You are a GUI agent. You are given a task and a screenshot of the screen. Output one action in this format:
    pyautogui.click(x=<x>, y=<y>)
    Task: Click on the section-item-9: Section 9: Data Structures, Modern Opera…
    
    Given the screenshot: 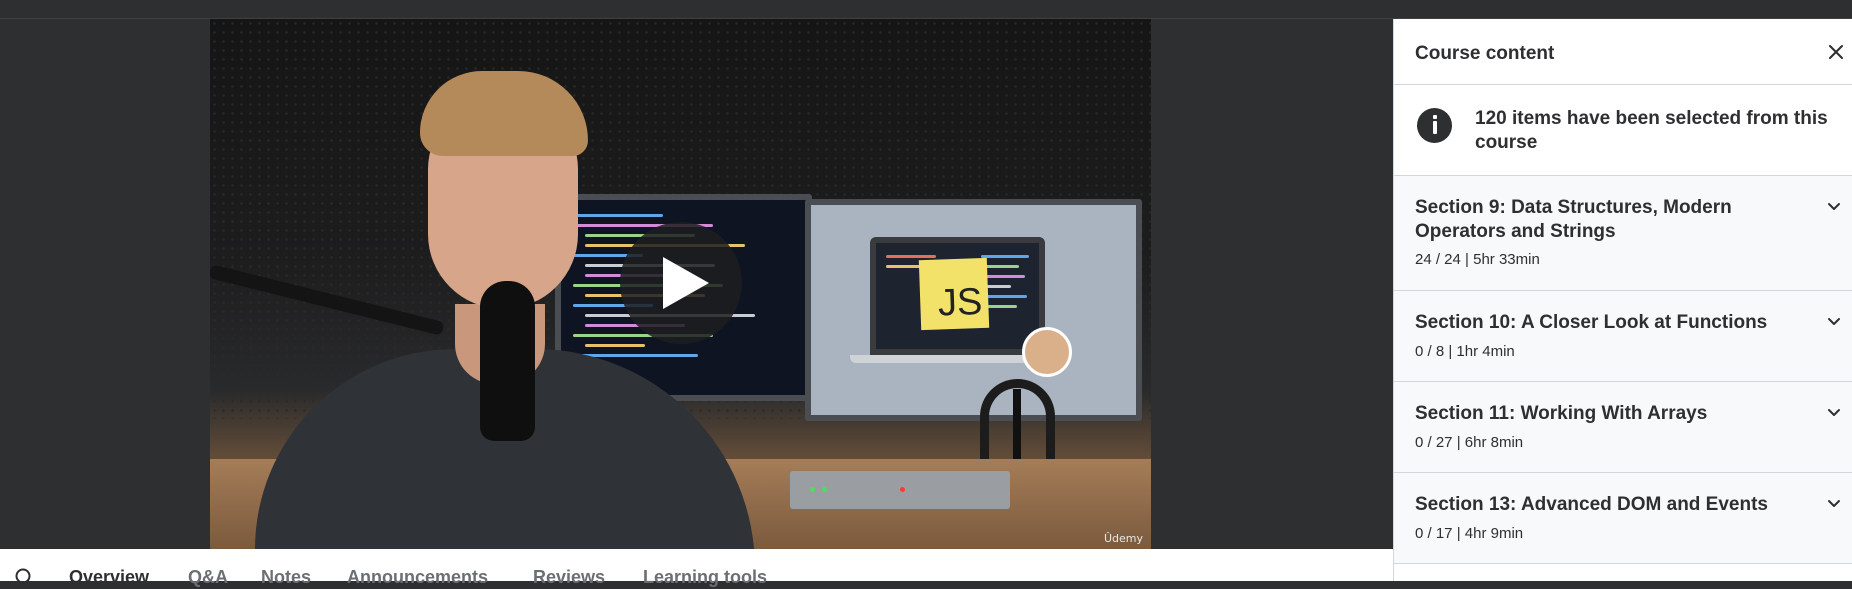 What is the action you would take?
    pyautogui.click(x=1623, y=233)
    